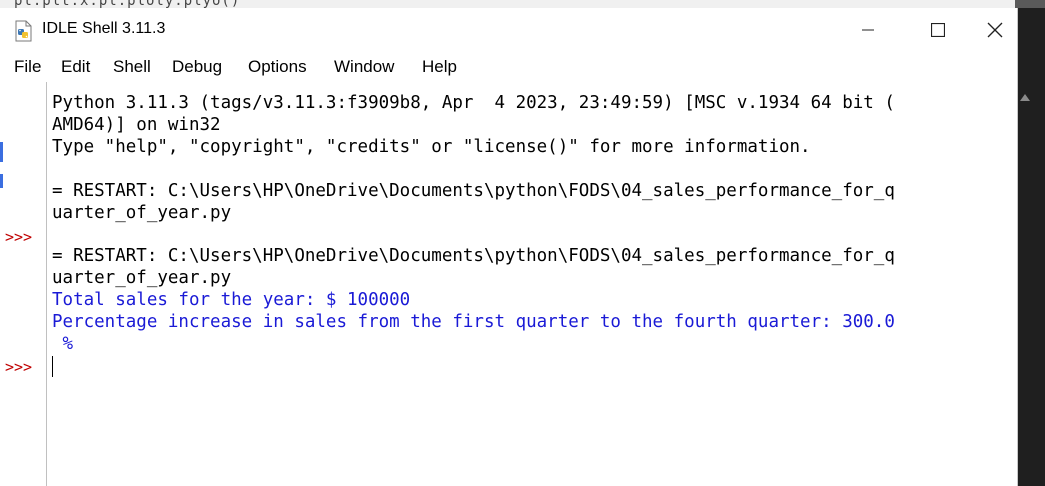 This screenshot has height=486, width=1045. I want to click on text-cursor, so click(52, 366).